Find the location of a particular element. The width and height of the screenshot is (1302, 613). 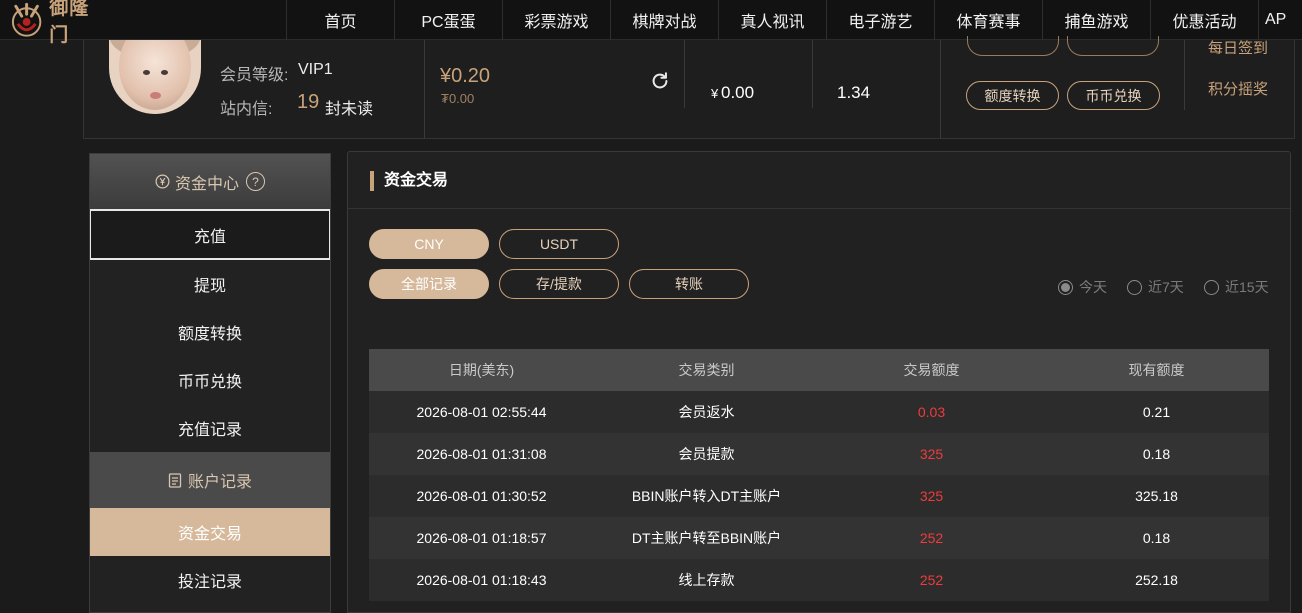

logo-emblem-icon is located at coordinates (26, 19).